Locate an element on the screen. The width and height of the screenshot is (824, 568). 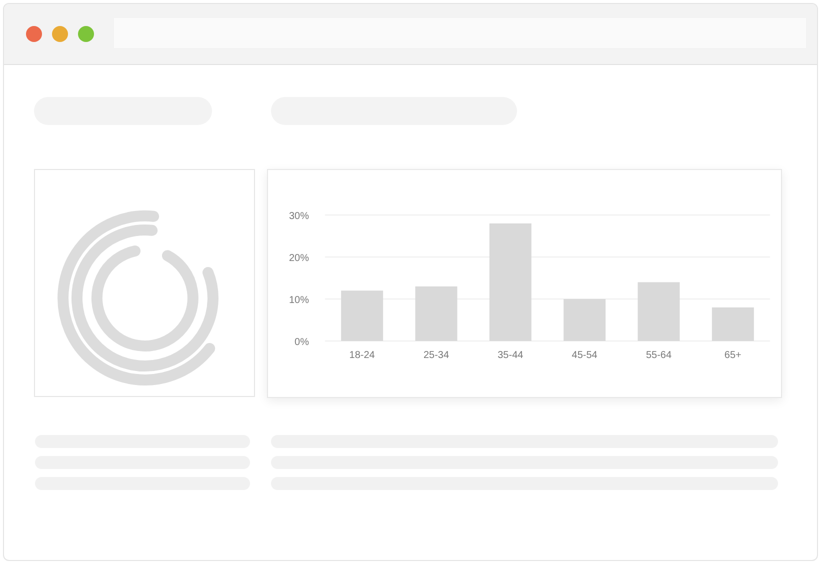
x-axis-label: 55-64 is located at coordinates (659, 355).